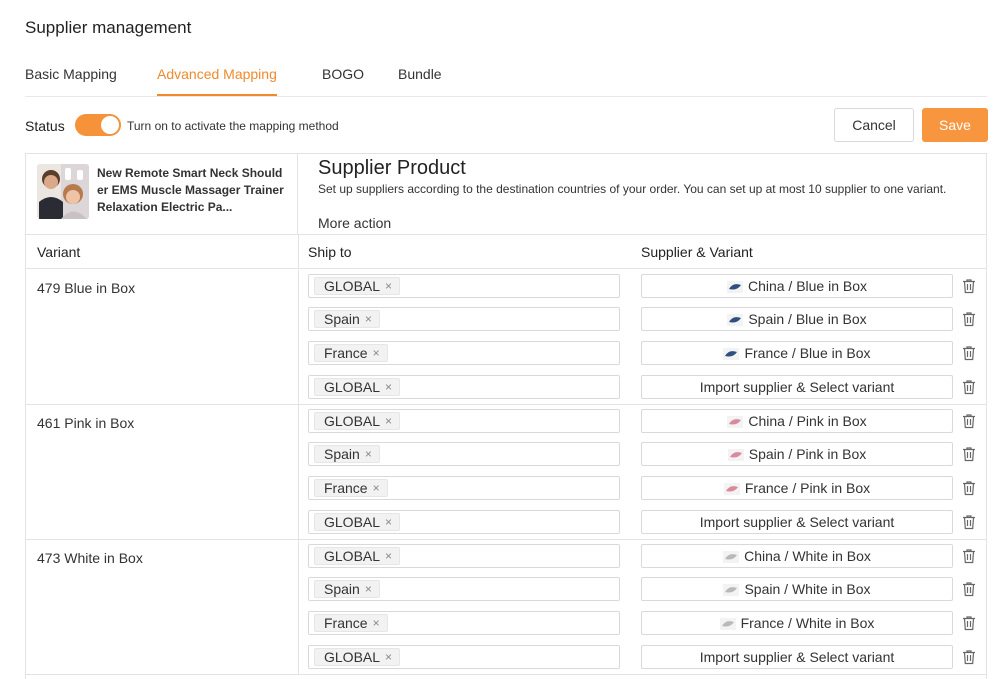 The image size is (1000, 679). What do you see at coordinates (807, 353) in the screenshot?
I see `supplier-variant-label: France / Blue in Box` at bounding box center [807, 353].